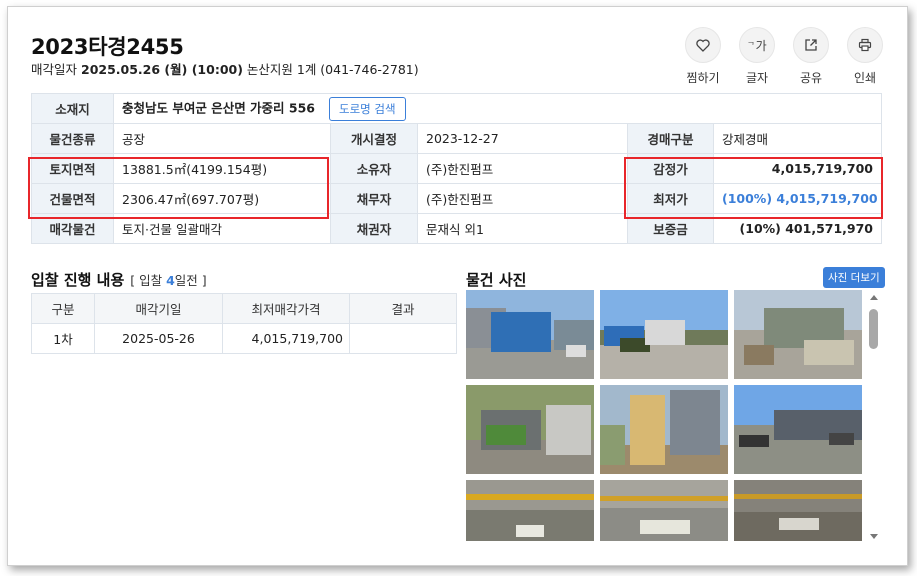 Image resolution: width=917 pixels, height=576 pixels. Describe the element at coordinates (670, 138) in the screenshot. I see `auction-type-label: 경매구분` at that location.